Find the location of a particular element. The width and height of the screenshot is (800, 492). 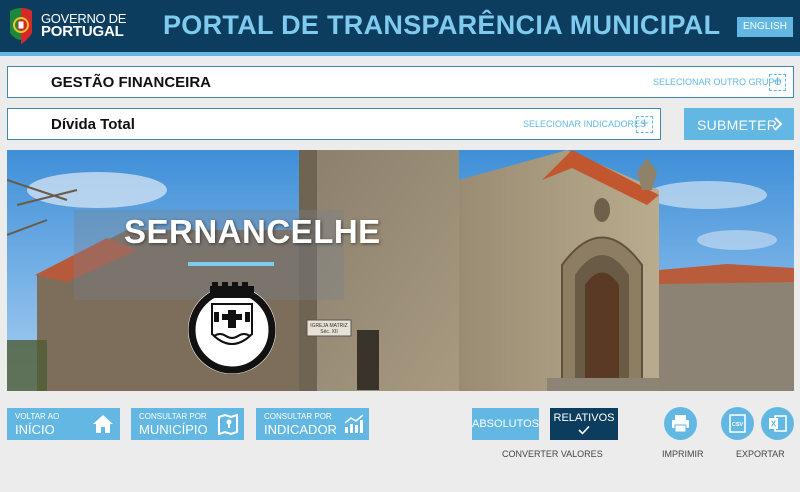

municipality-button-label: MUNICÍPIO is located at coordinates (173, 429).